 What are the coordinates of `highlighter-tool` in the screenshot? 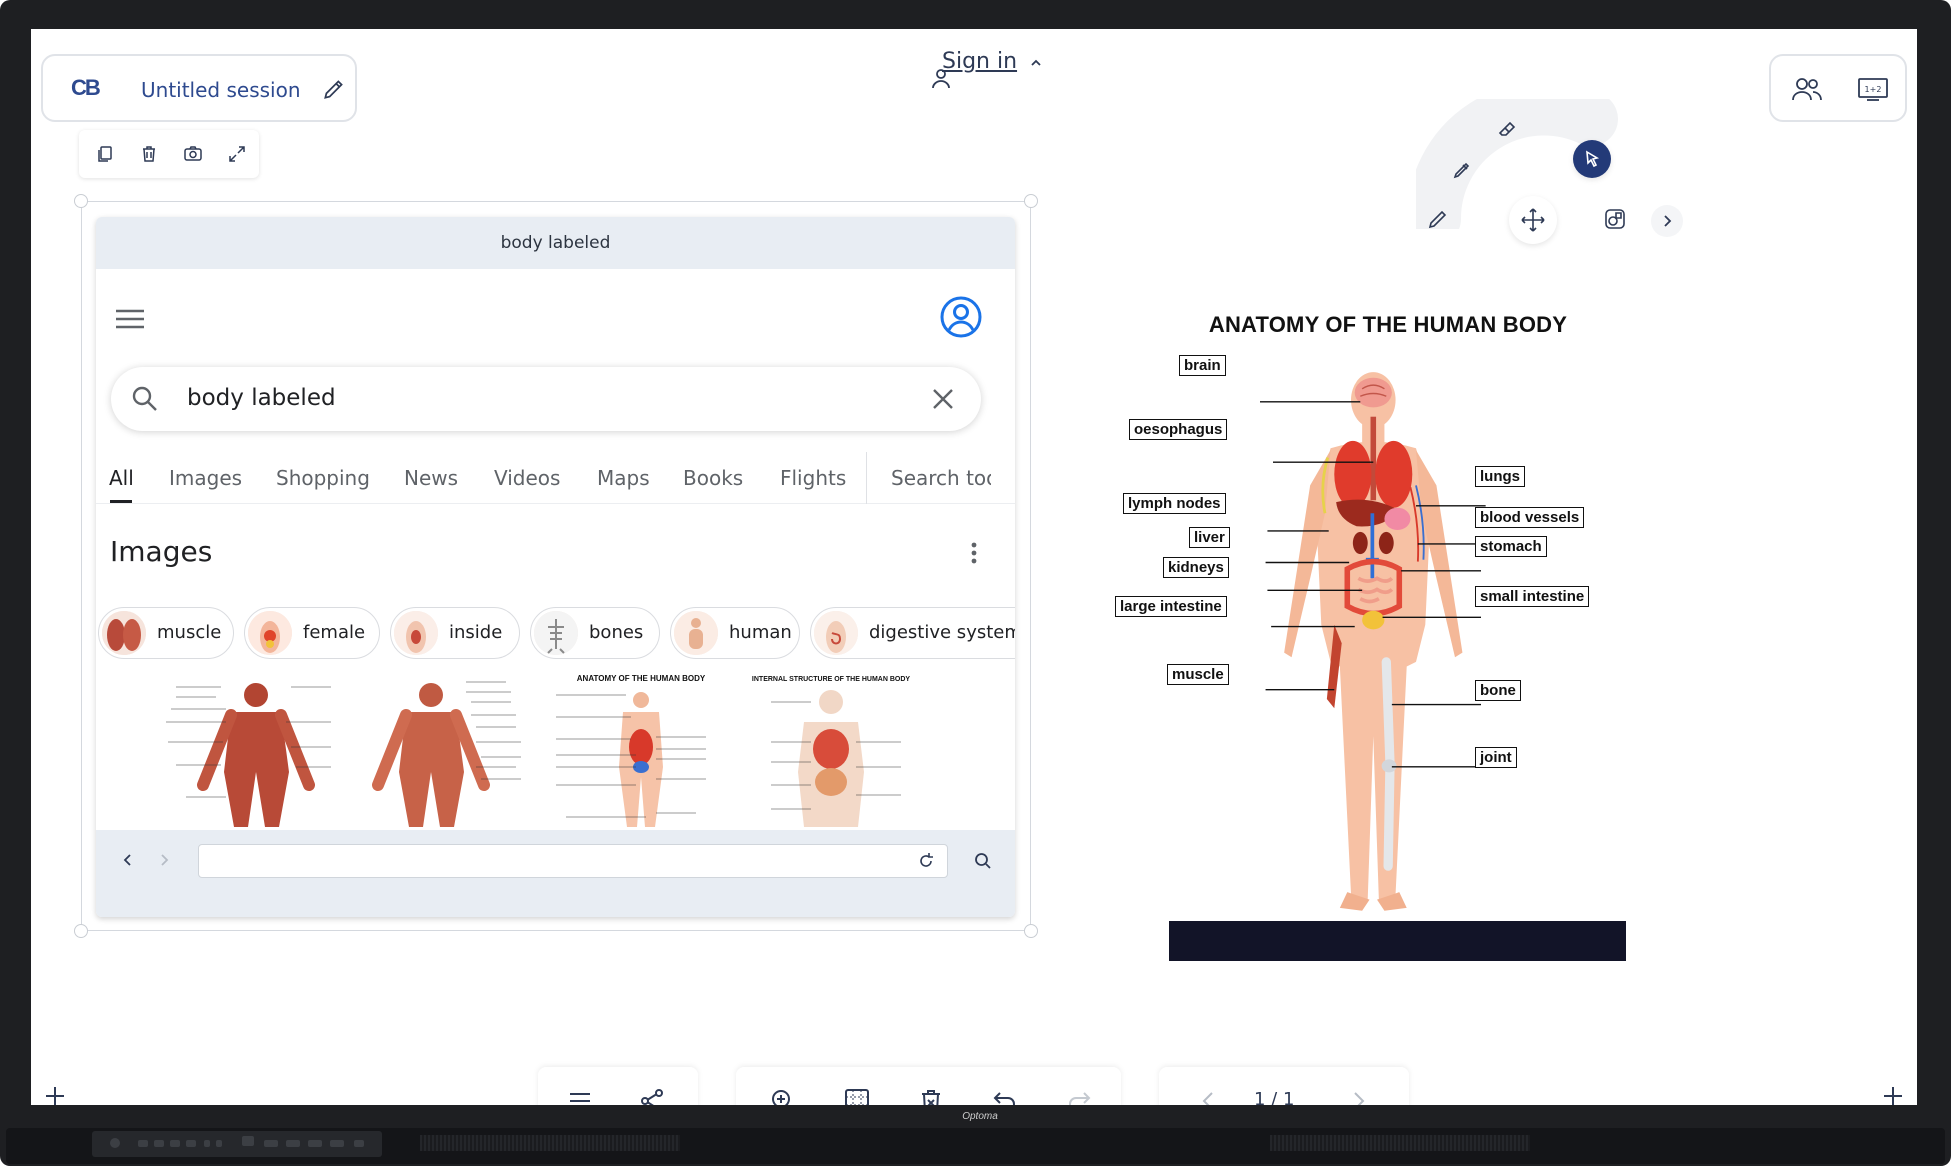 It's located at (1462, 170).